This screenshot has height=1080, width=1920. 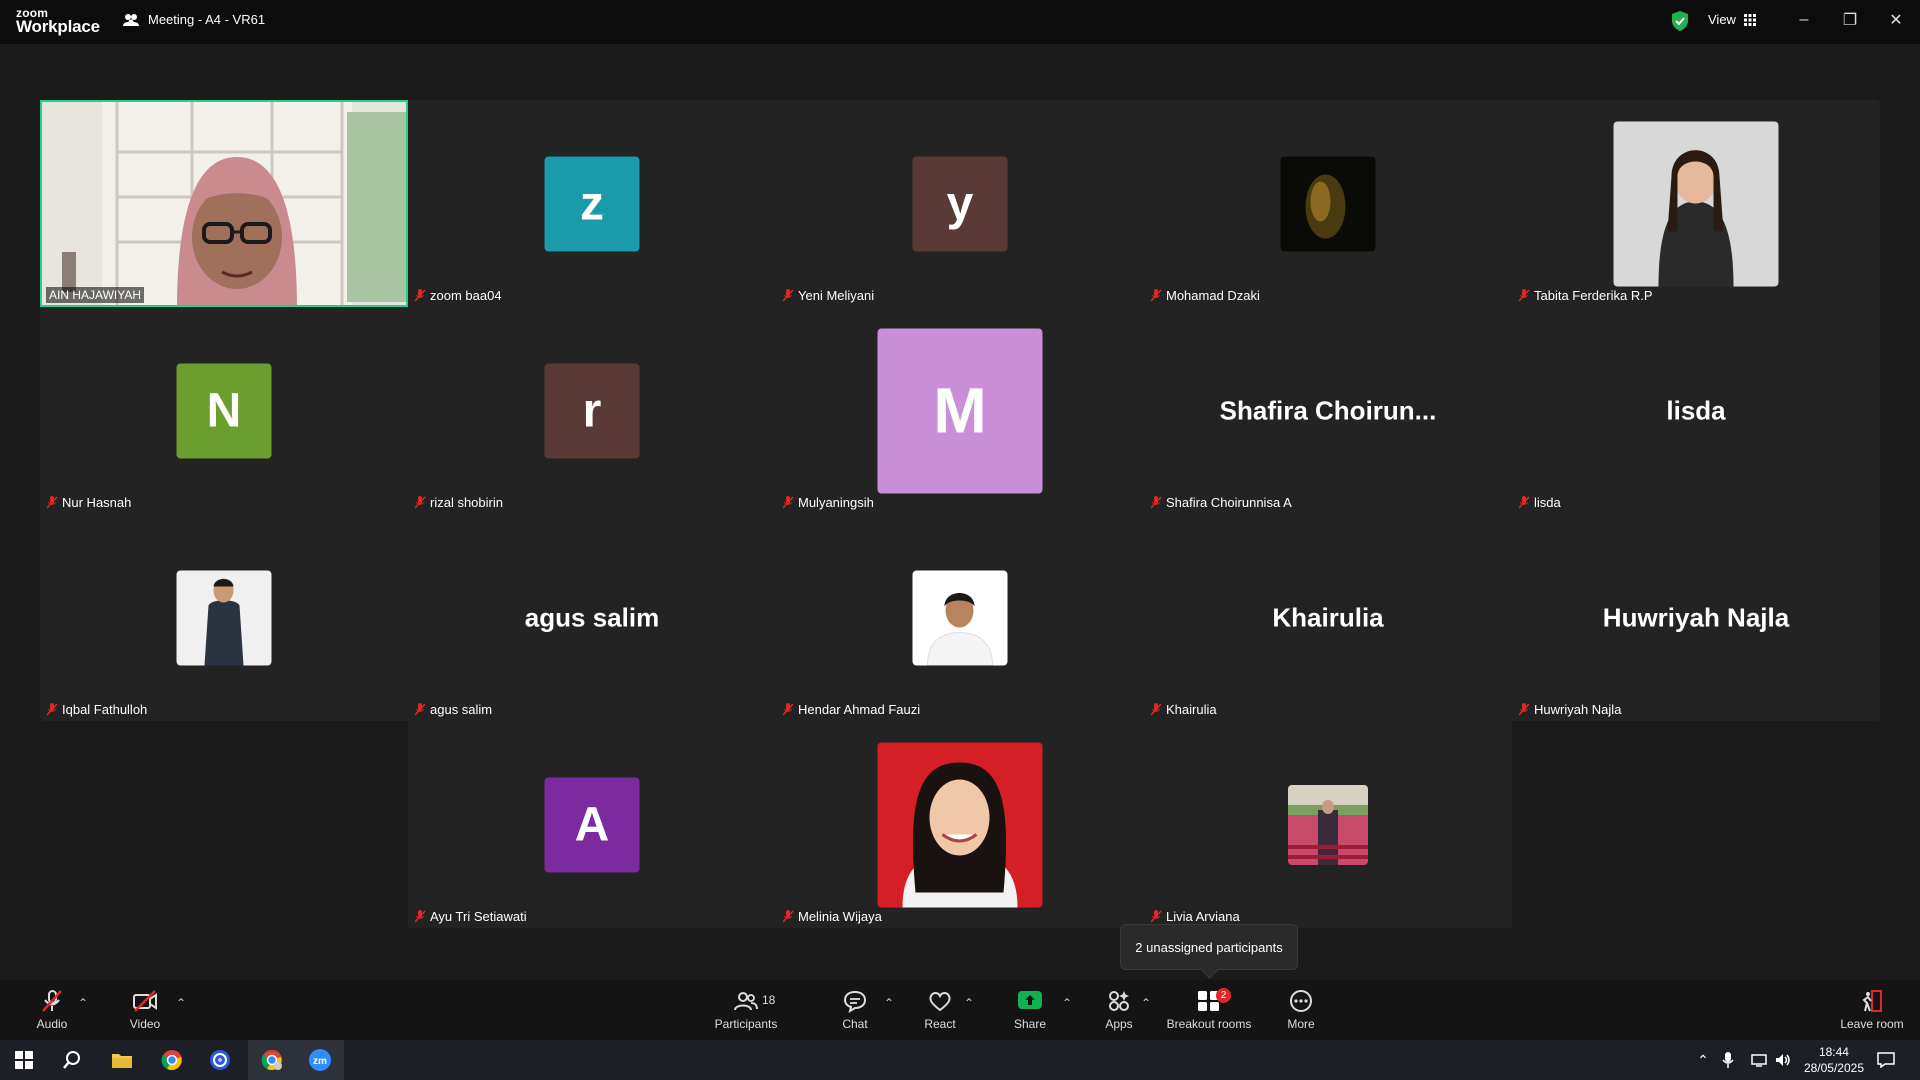 What do you see at coordinates (1696, 410) in the screenshot?
I see `participant-tile: lisda lisda` at bounding box center [1696, 410].